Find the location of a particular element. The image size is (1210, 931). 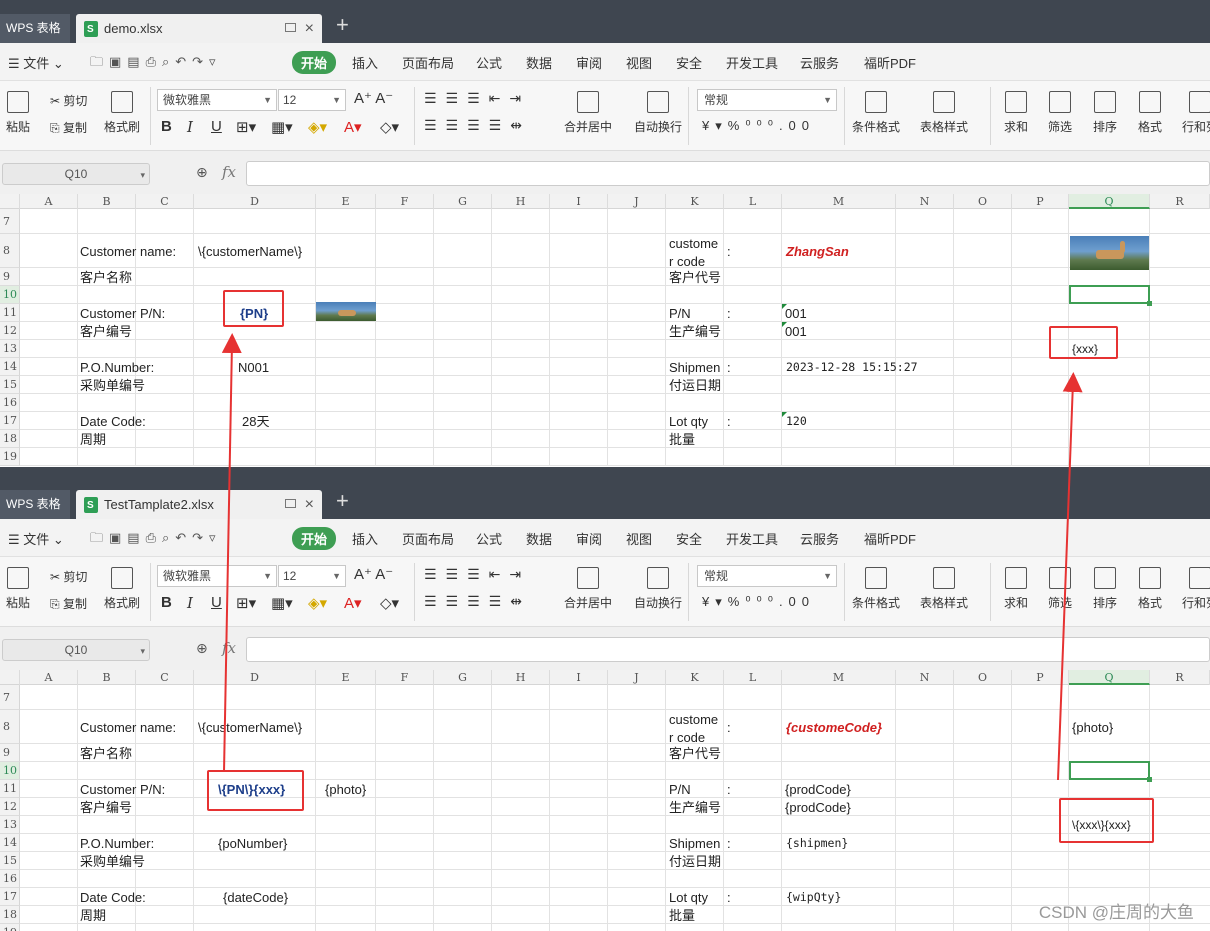

watermark: CSDN @庄周的大鱼 is located at coordinates (1116, 912).